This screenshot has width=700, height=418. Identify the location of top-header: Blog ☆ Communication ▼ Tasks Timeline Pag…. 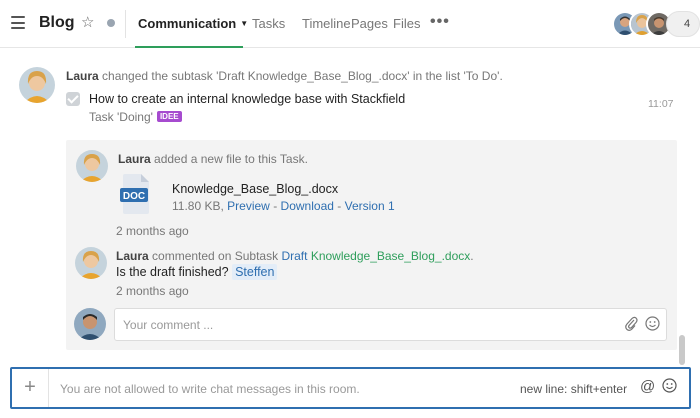
(350, 24).